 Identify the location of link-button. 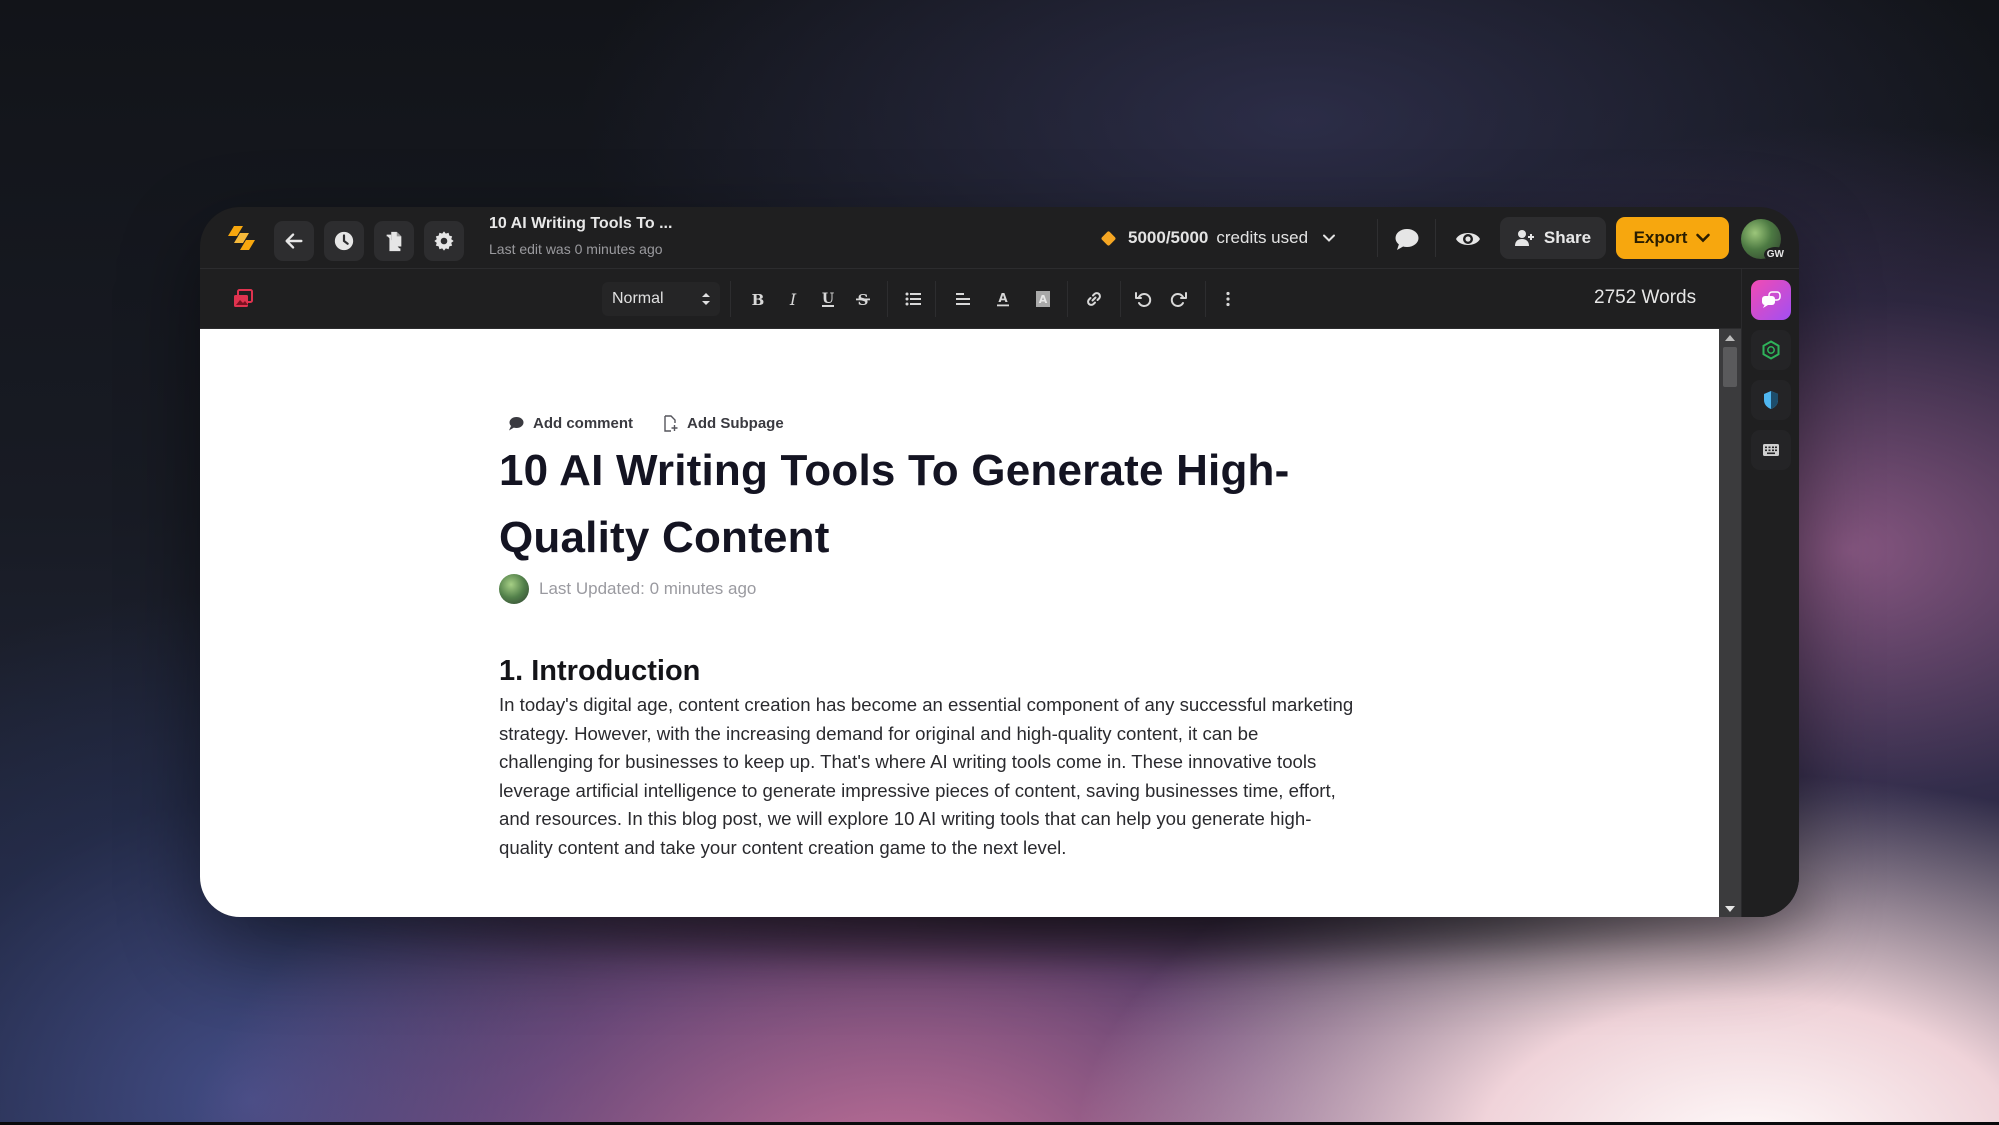
(1094, 299).